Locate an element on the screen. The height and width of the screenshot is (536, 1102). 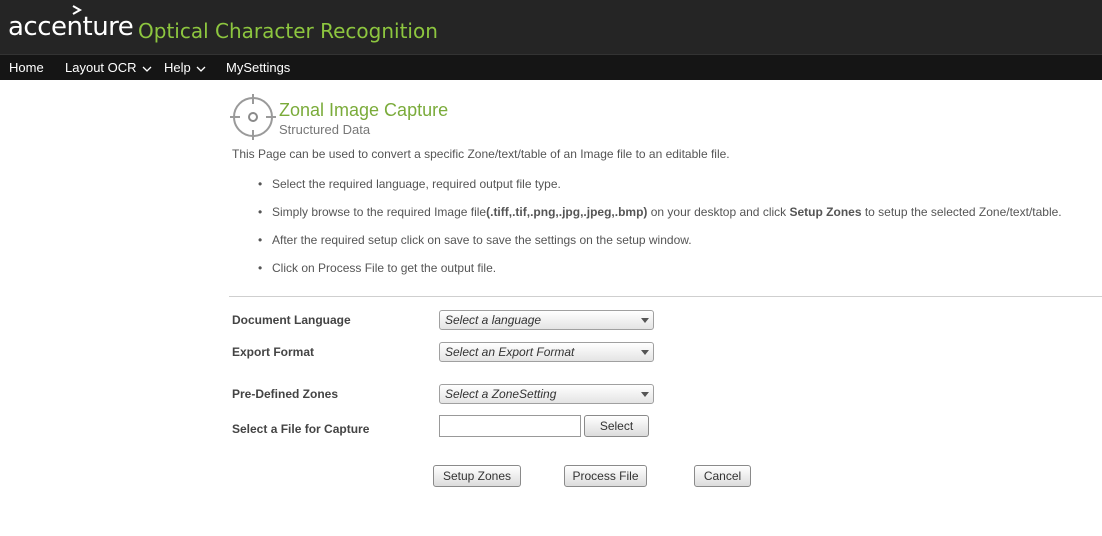
document-language-select: Select a language is located at coordinates (546, 320).